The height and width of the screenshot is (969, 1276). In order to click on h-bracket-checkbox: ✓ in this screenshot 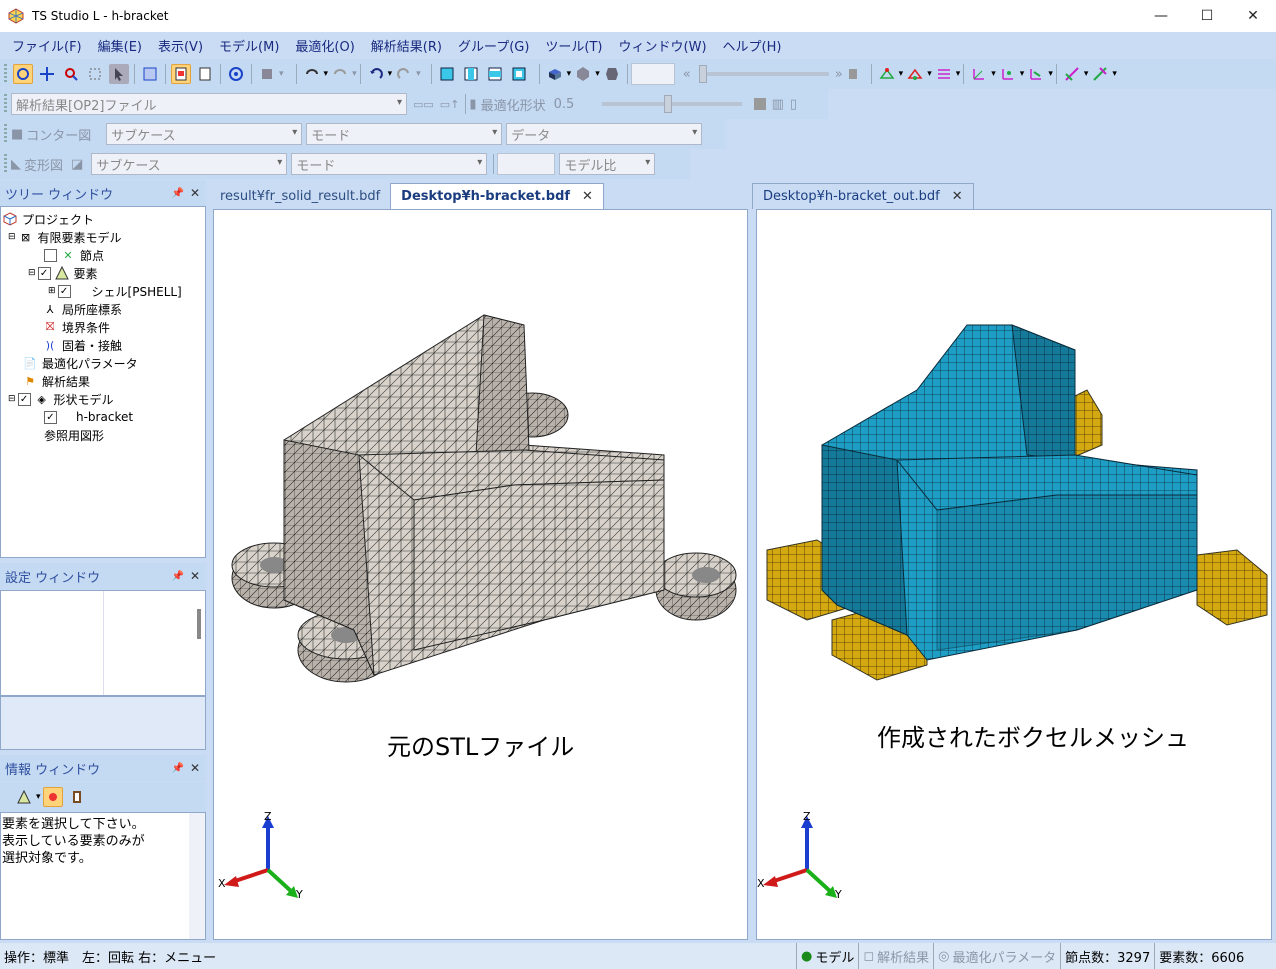, I will do `click(50, 417)`.